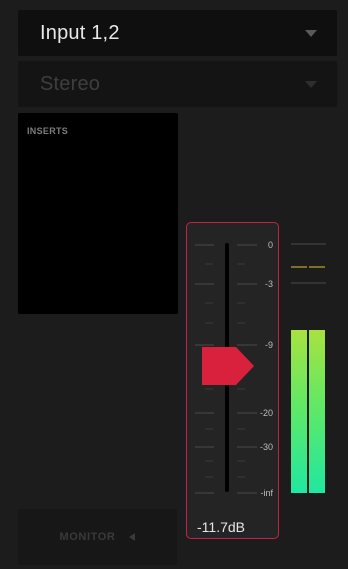 The image size is (348, 569). Describe the element at coordinates (228, 366) in the screenshot. I see `fader-handle` at that location.